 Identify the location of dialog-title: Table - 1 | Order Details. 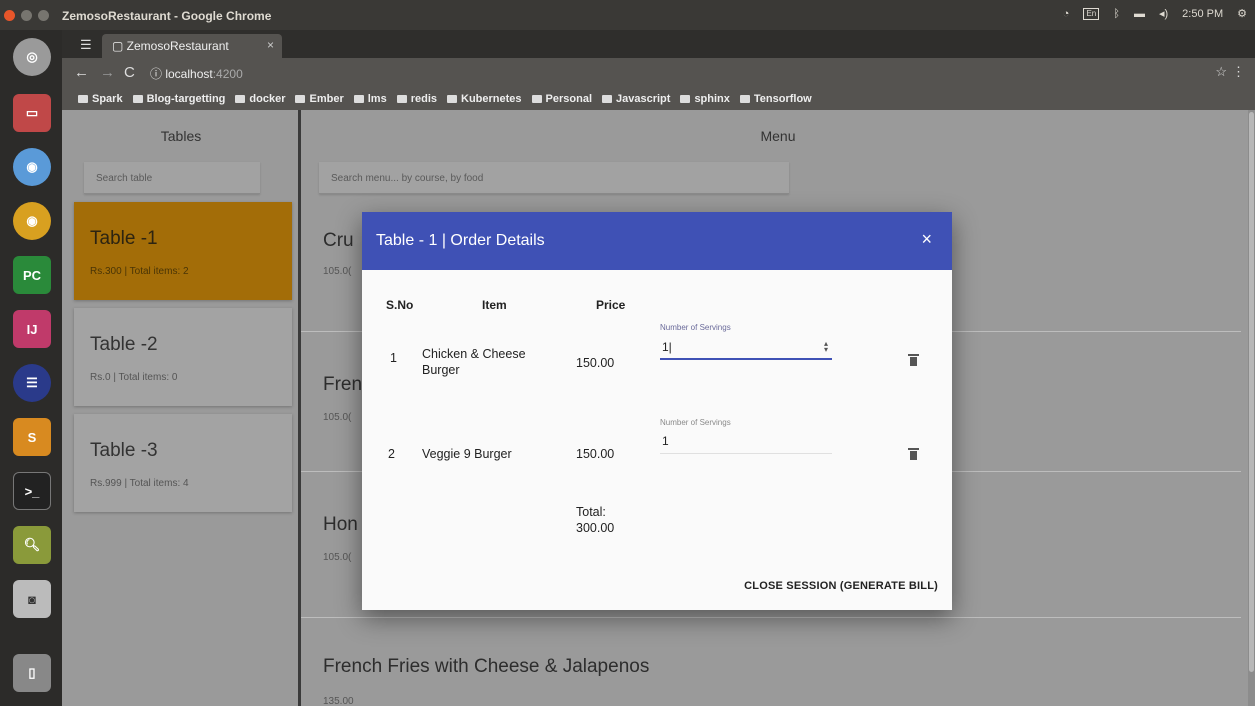
(460, 240).